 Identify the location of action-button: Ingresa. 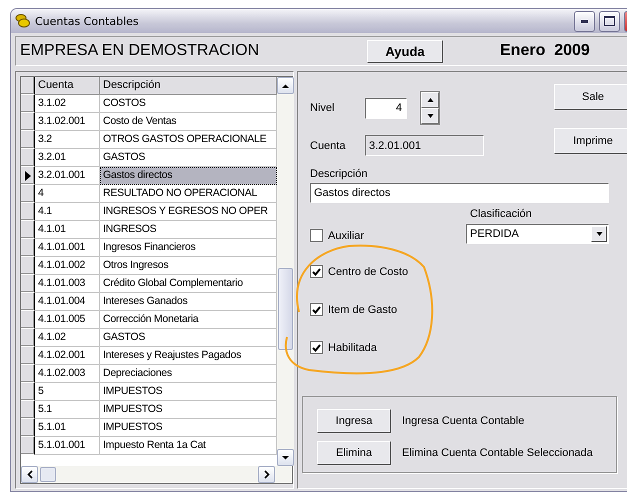
(354, 421).